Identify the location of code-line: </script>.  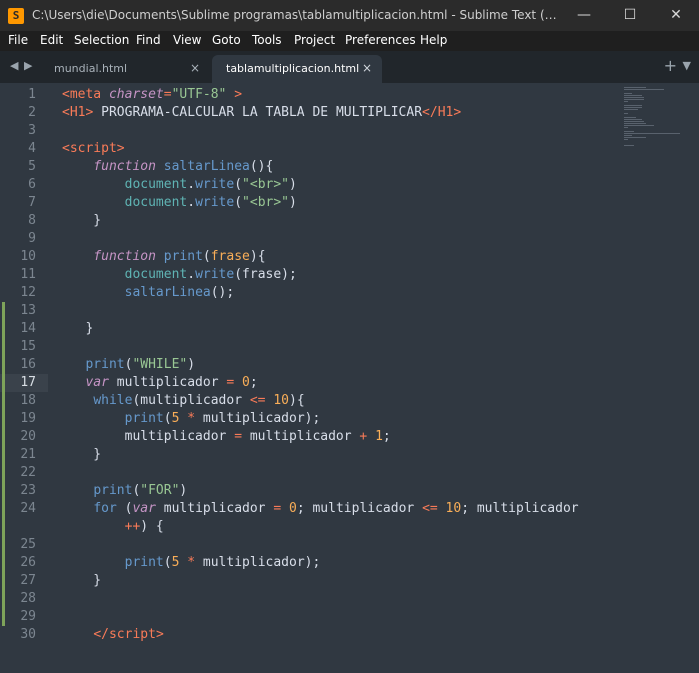
(112, 635).